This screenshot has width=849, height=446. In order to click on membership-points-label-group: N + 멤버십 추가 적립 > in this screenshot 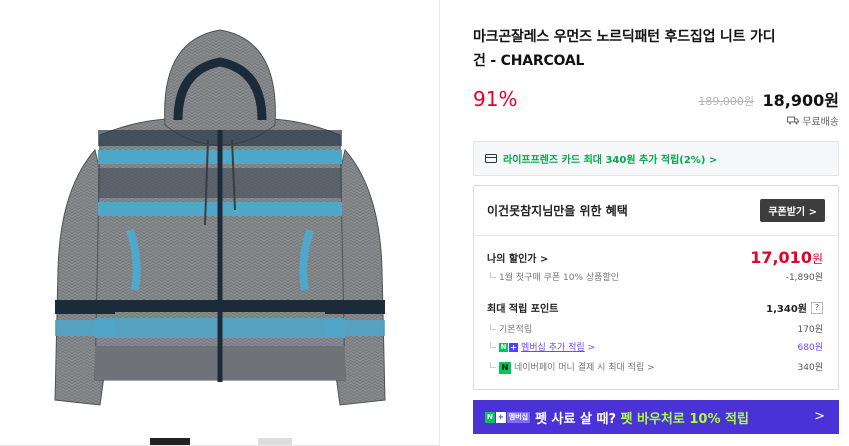, I will do `click(541, 346)`.